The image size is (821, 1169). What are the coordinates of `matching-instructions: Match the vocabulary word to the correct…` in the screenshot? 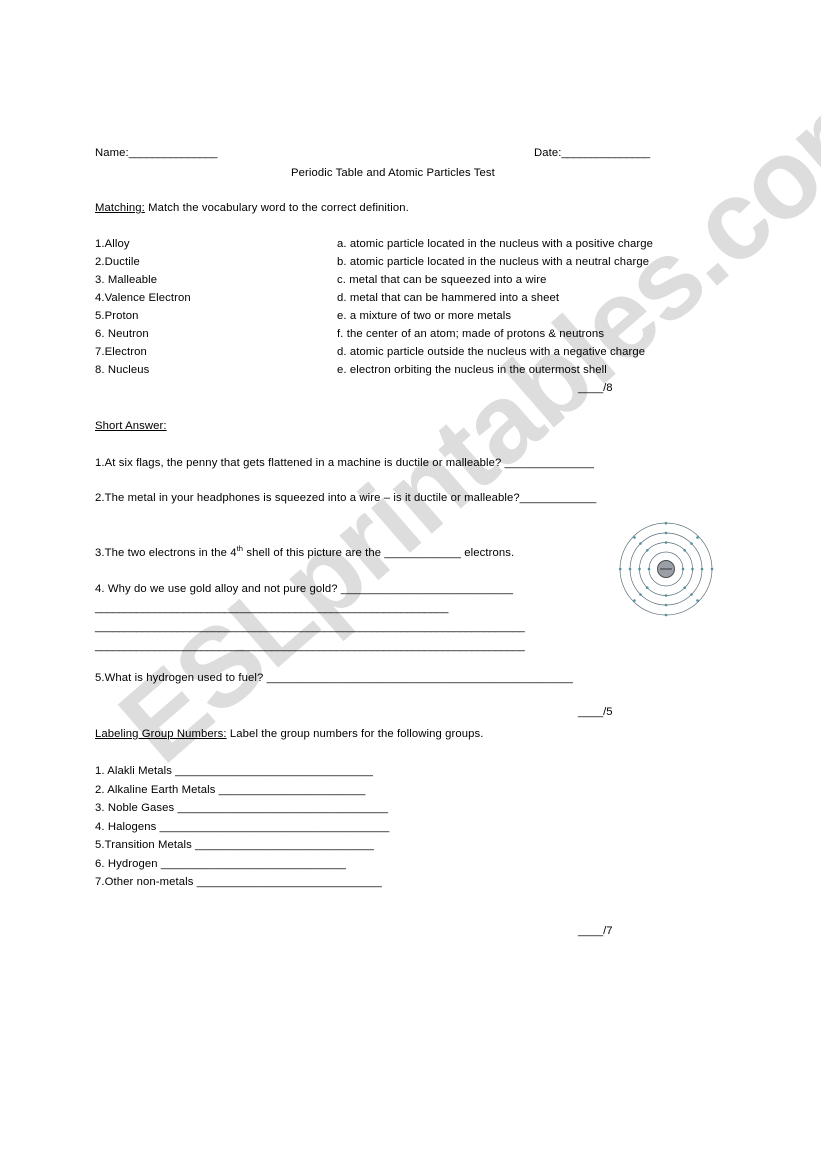 It's located at (276, 208).